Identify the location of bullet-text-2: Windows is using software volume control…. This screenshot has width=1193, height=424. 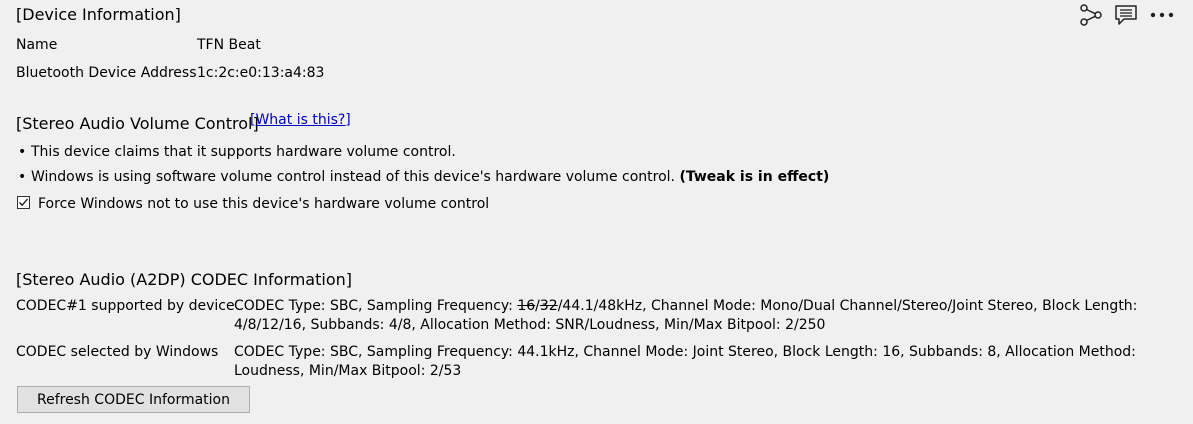
(430, 177).